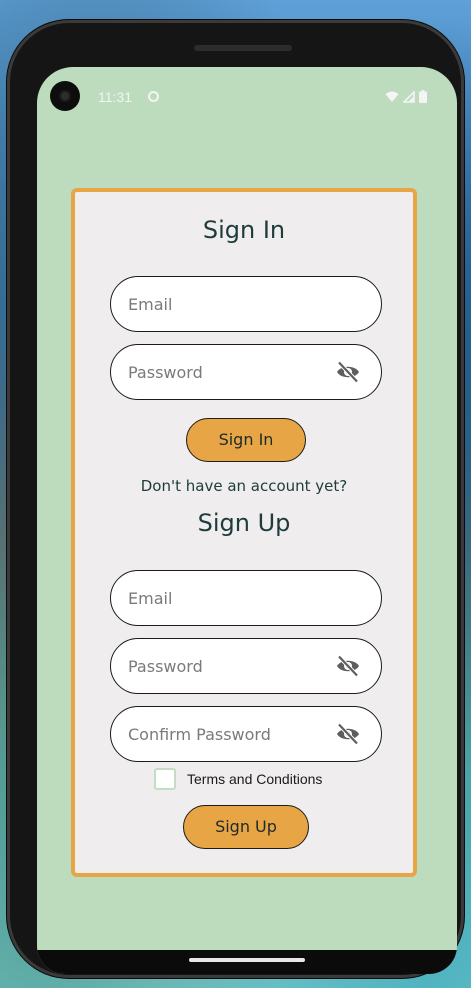 The height and width of the screenshot is (988, 471). Describe the element at coordinates (392, 96) in the screenshot. I see `wifi-icon` at that location.